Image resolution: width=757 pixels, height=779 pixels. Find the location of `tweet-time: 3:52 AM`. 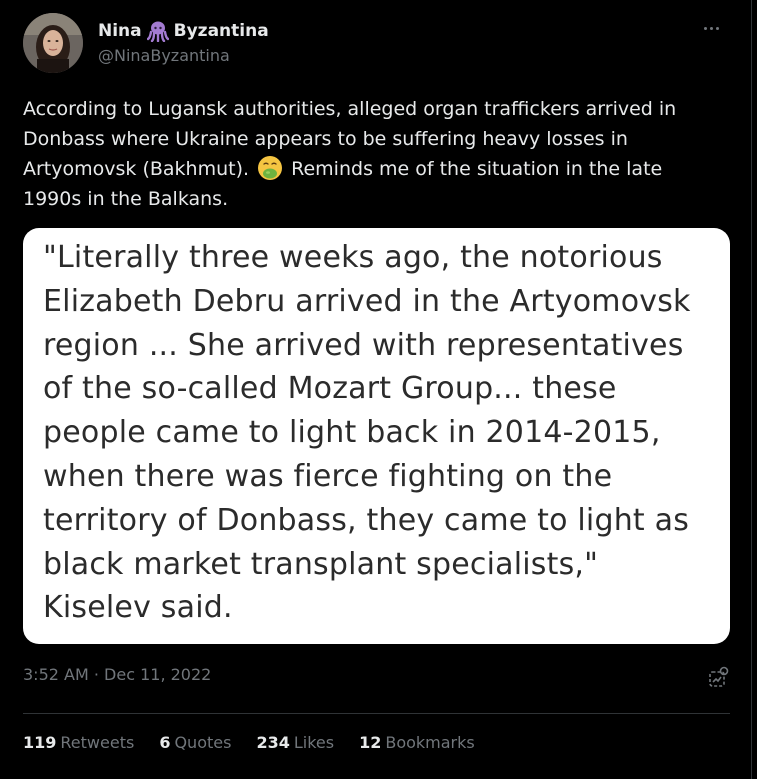

tweet-time: 3:52 AM is located at coordinates (56, 674).